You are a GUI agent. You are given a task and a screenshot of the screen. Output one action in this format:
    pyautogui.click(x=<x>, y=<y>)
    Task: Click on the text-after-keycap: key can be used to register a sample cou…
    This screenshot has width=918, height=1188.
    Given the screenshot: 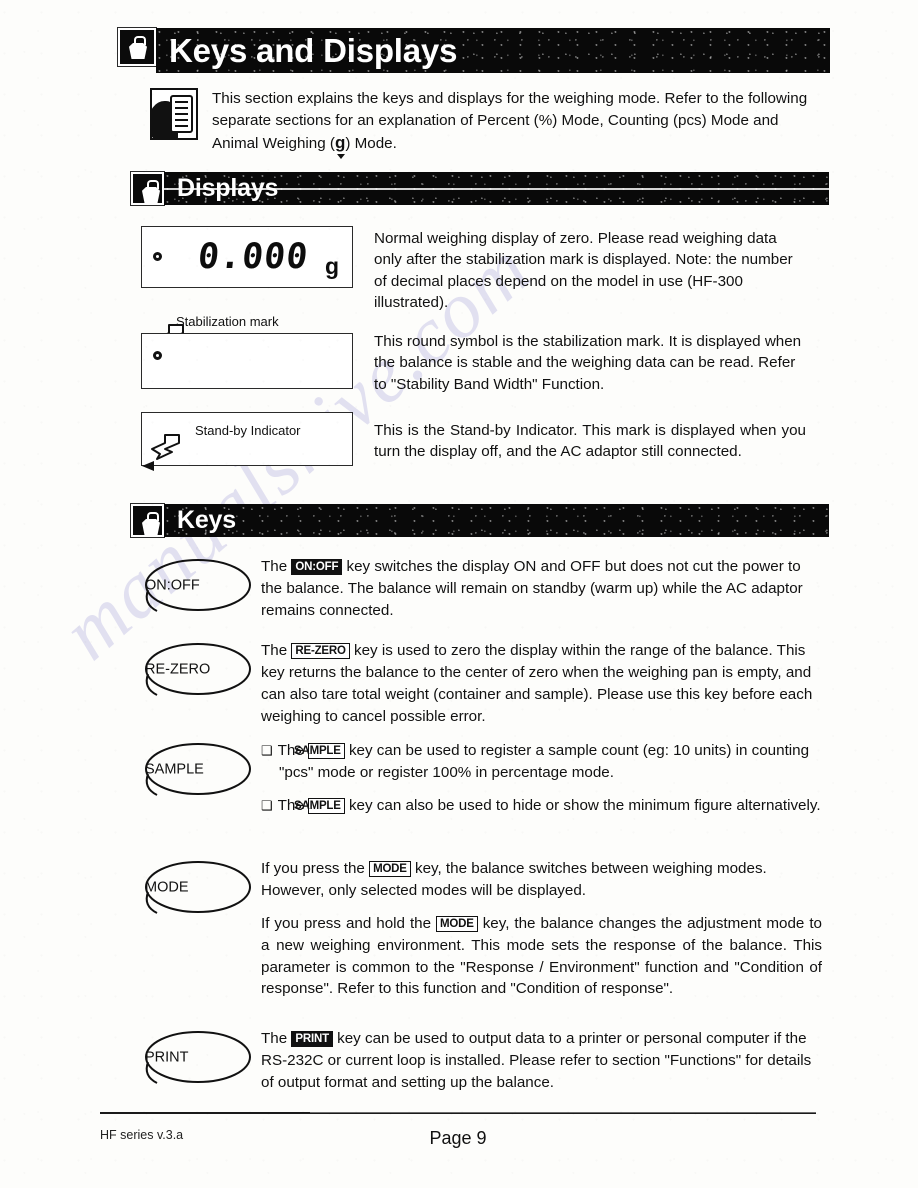 What is the action you would take?
    pyautogui.click(x=544, y=761)
    